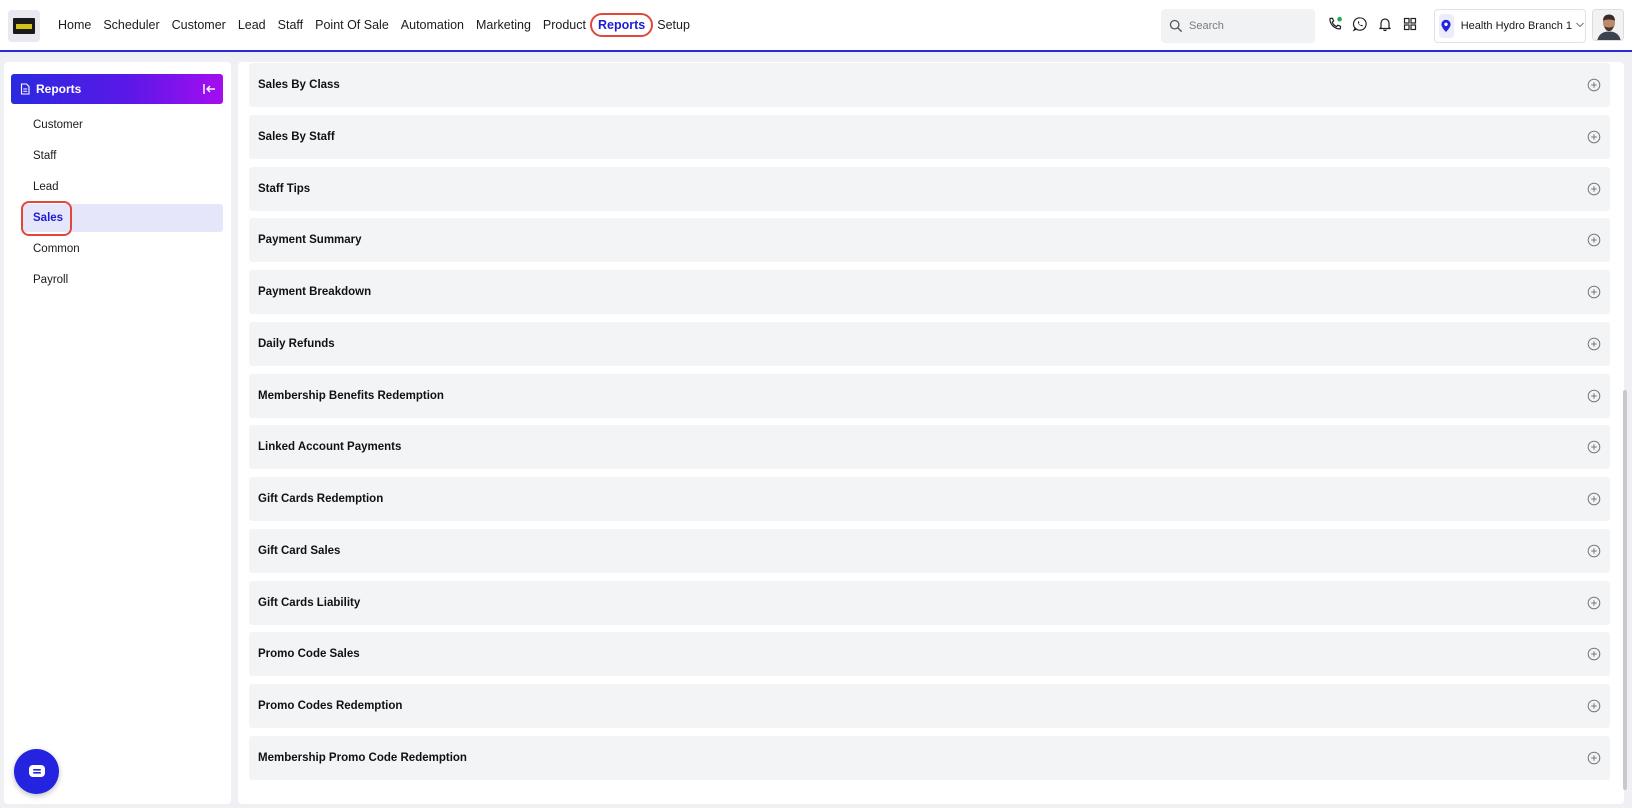 This screenshot has height=808, width=1632. Describe the element at coordinates (310, 240) in the screenshot. I see `report-row-label: Payment Summary` at that location.